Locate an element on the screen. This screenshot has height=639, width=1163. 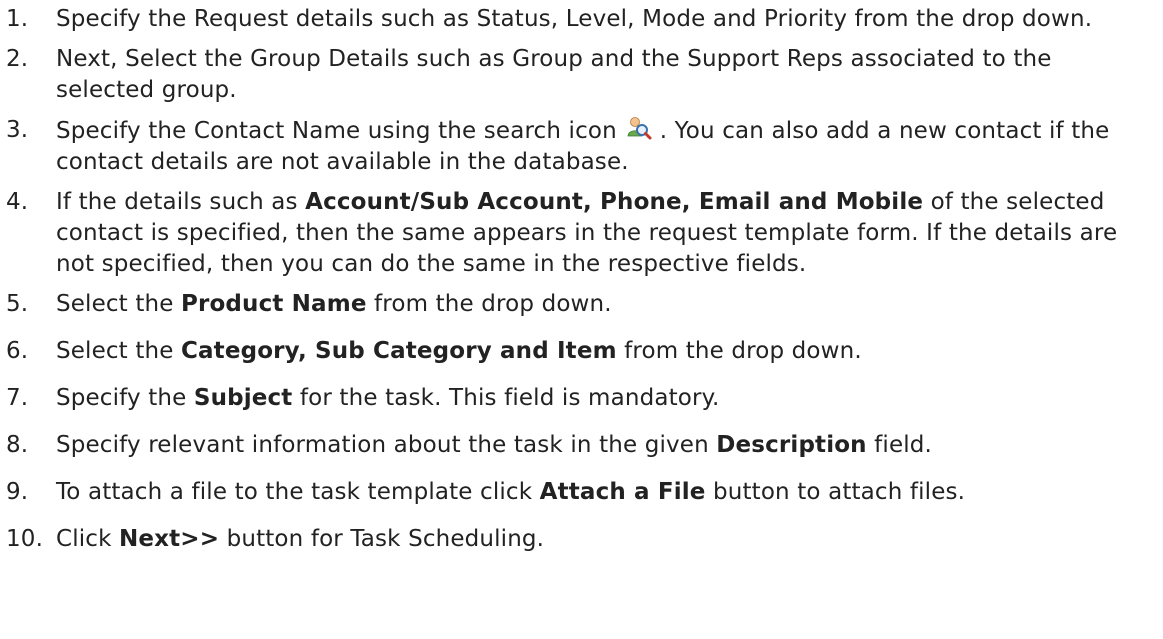
step-text-post: field. is located at coordinates (899, 445).